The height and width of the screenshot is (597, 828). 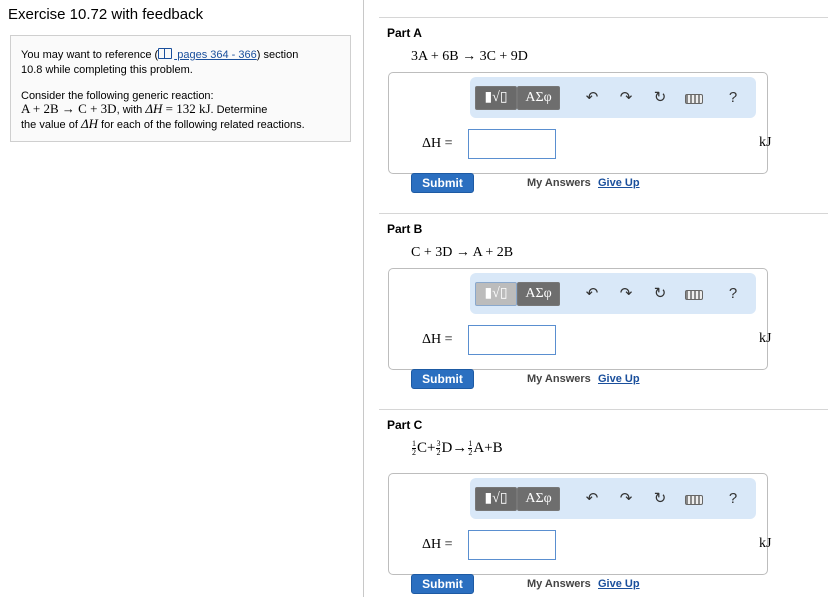 I want to click on part-c-toolbar: ▮√▯ ΑΣφ ↶ ↷ ↻ ?, so click(x=613, y=498).